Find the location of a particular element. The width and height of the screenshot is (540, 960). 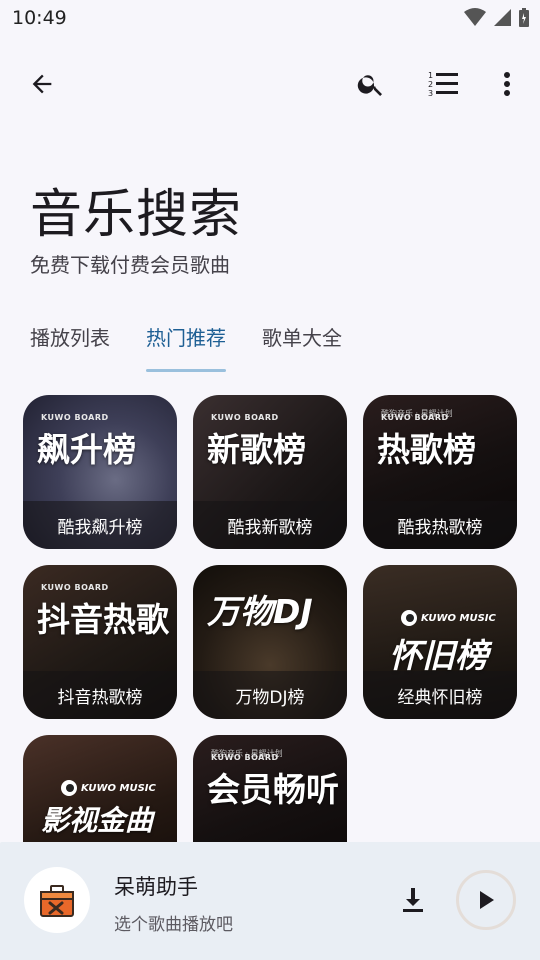

card-title: 飙升榜 is located at coordinates (86, 449).